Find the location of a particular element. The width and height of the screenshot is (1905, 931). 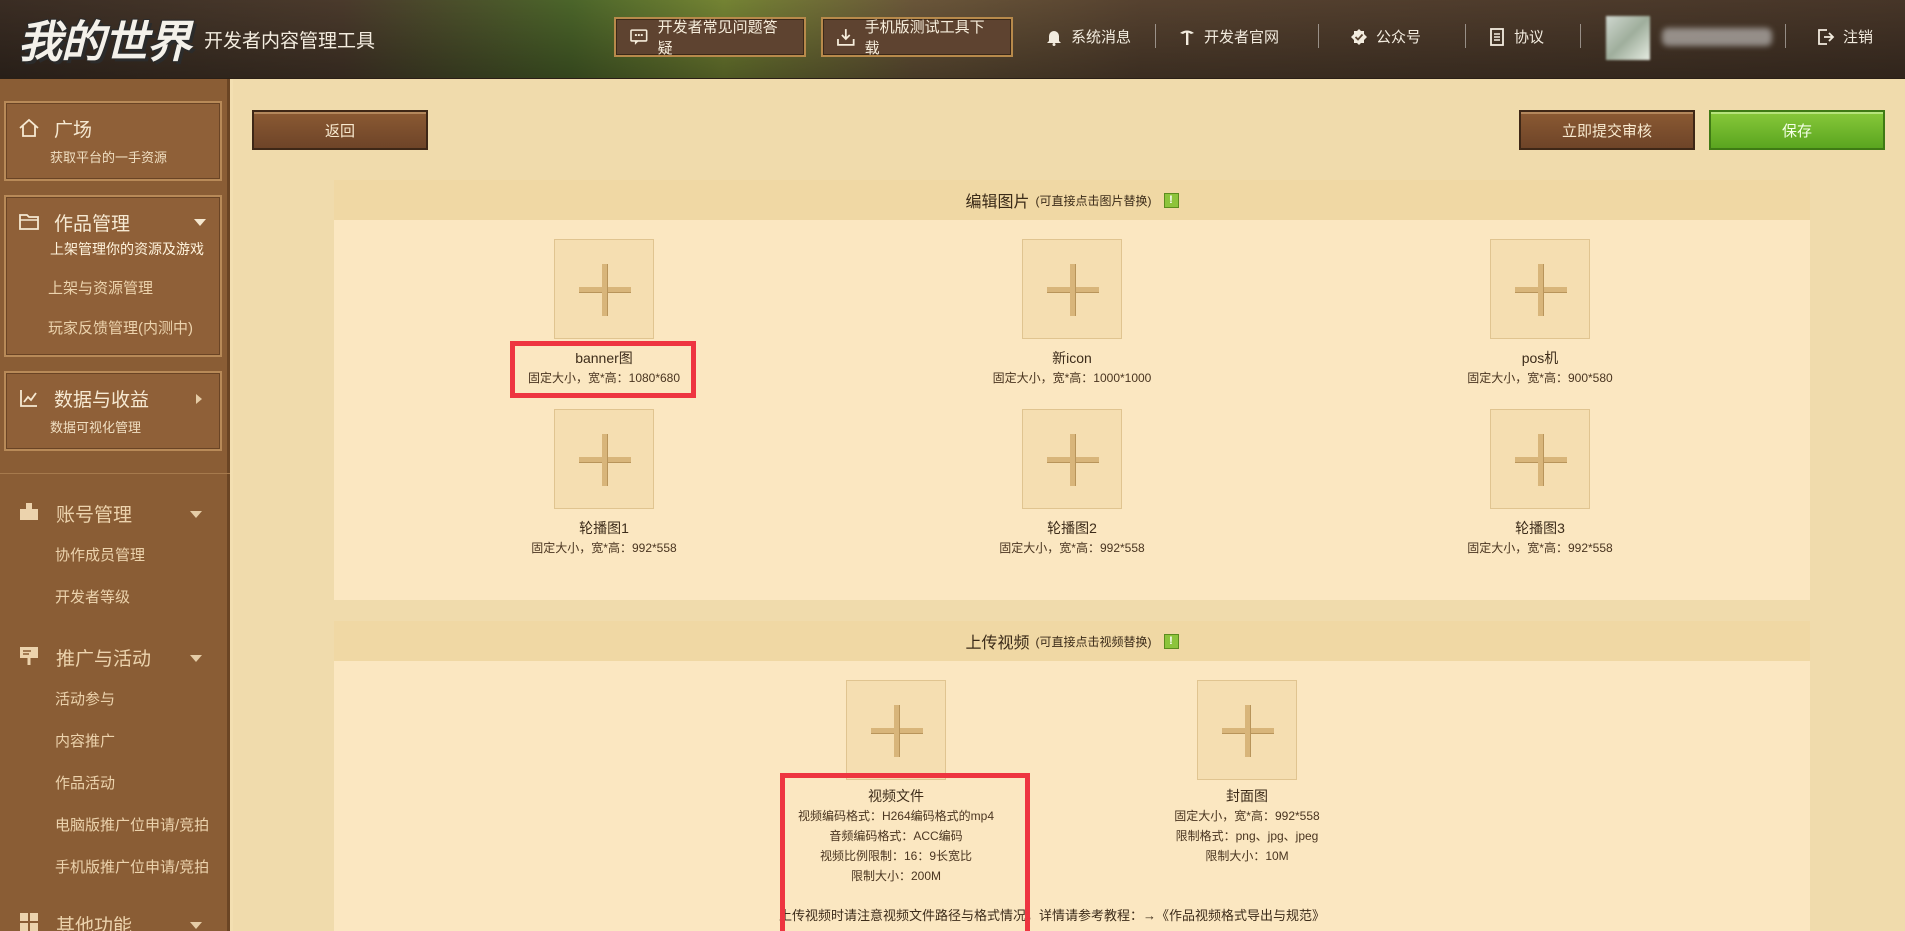

upload-video-slot is located at coordinates (896, 730).